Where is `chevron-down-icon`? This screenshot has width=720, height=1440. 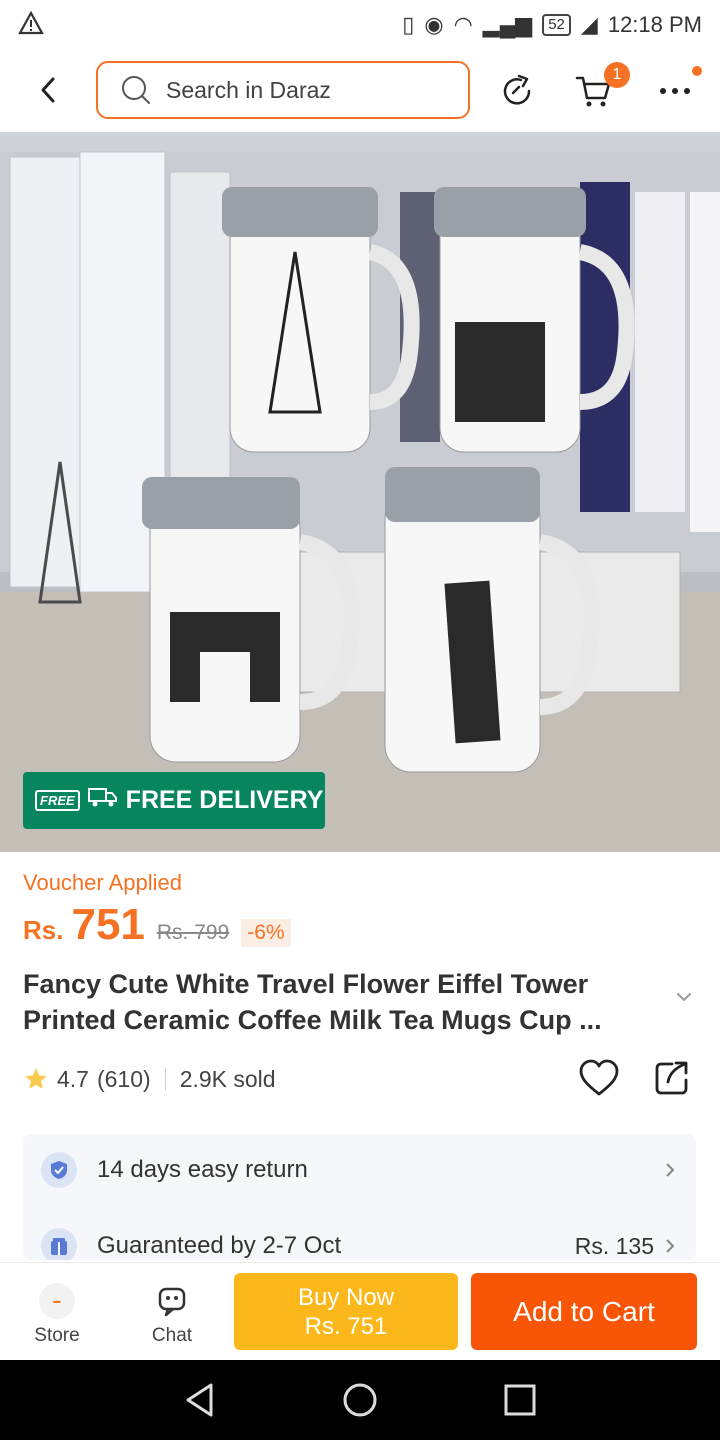 chevron-down-icon is located at coordinates (684, 997).